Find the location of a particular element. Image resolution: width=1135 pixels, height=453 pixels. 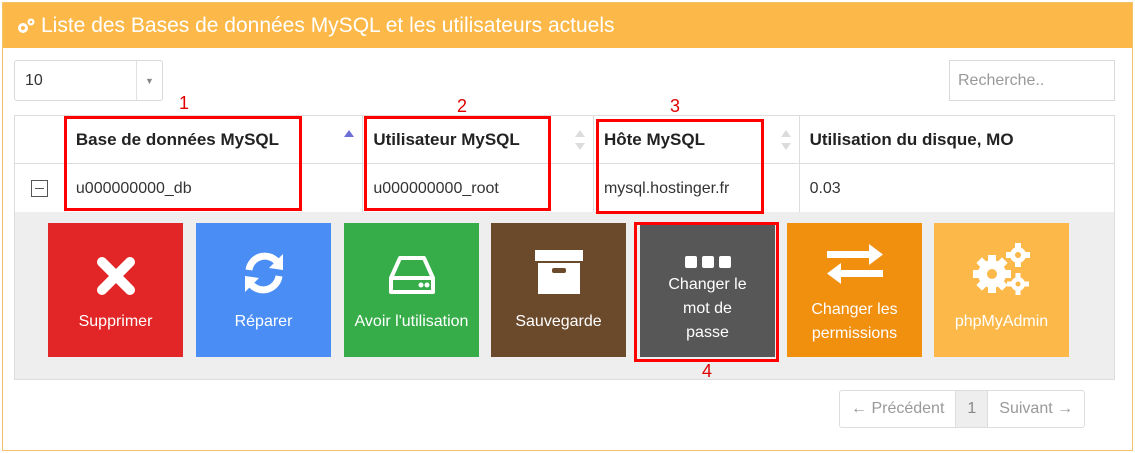

ellipsis-icon is located at coordinates (707, 262).